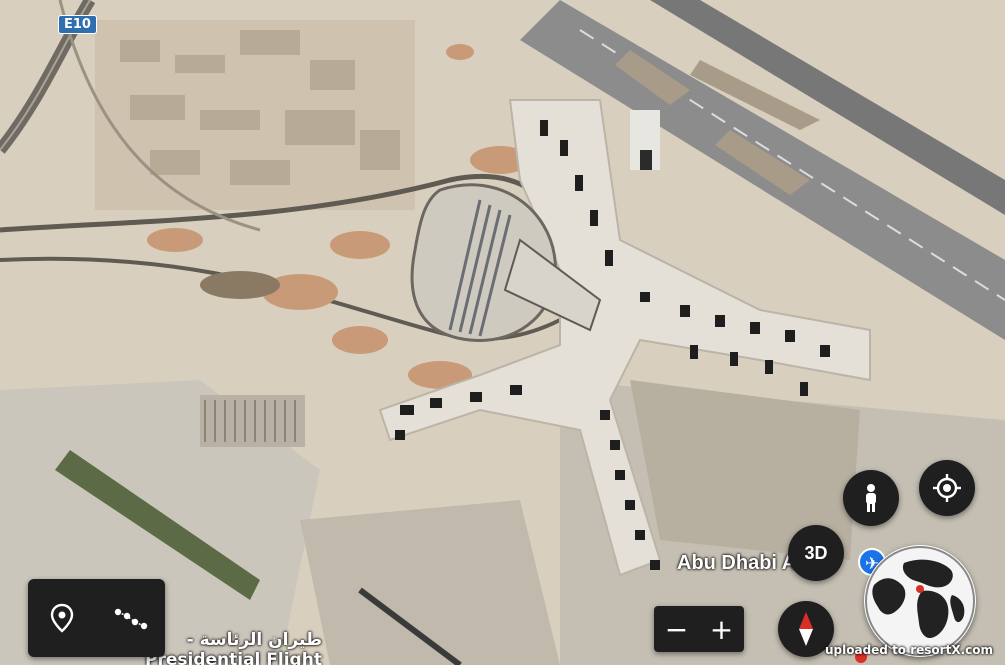 The image size is (1005, 665). I want to click on road-shield-e10: E10, so click(77, 24).